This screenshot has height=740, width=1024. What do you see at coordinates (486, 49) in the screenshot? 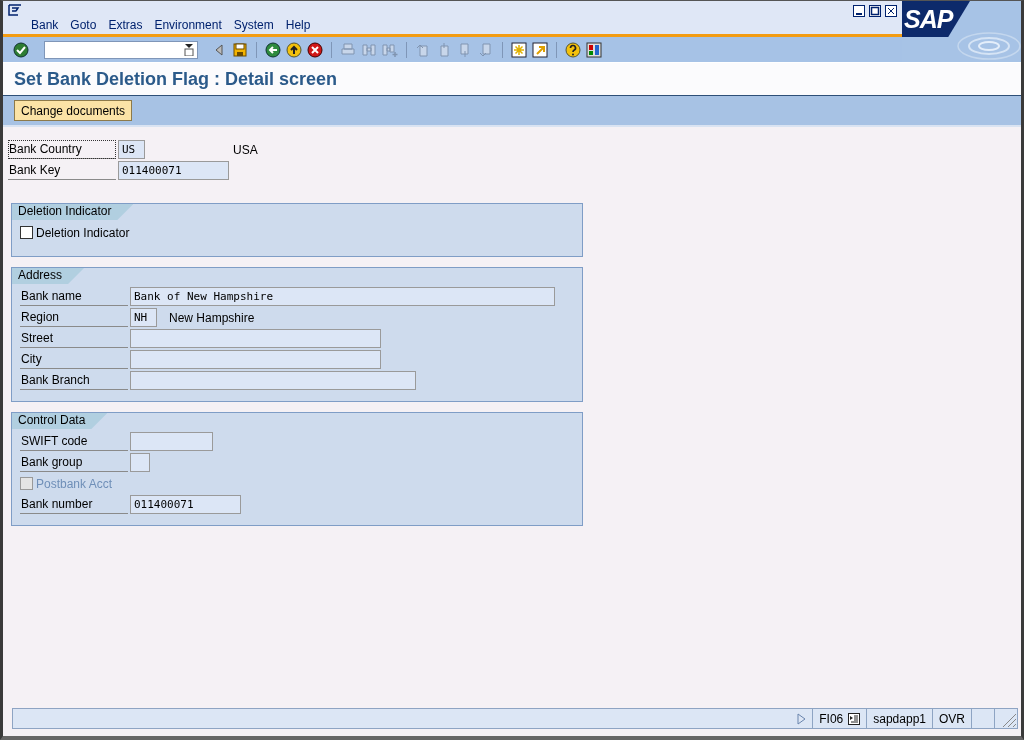
I see `last-page-icon` at bounding box center [486, 49].